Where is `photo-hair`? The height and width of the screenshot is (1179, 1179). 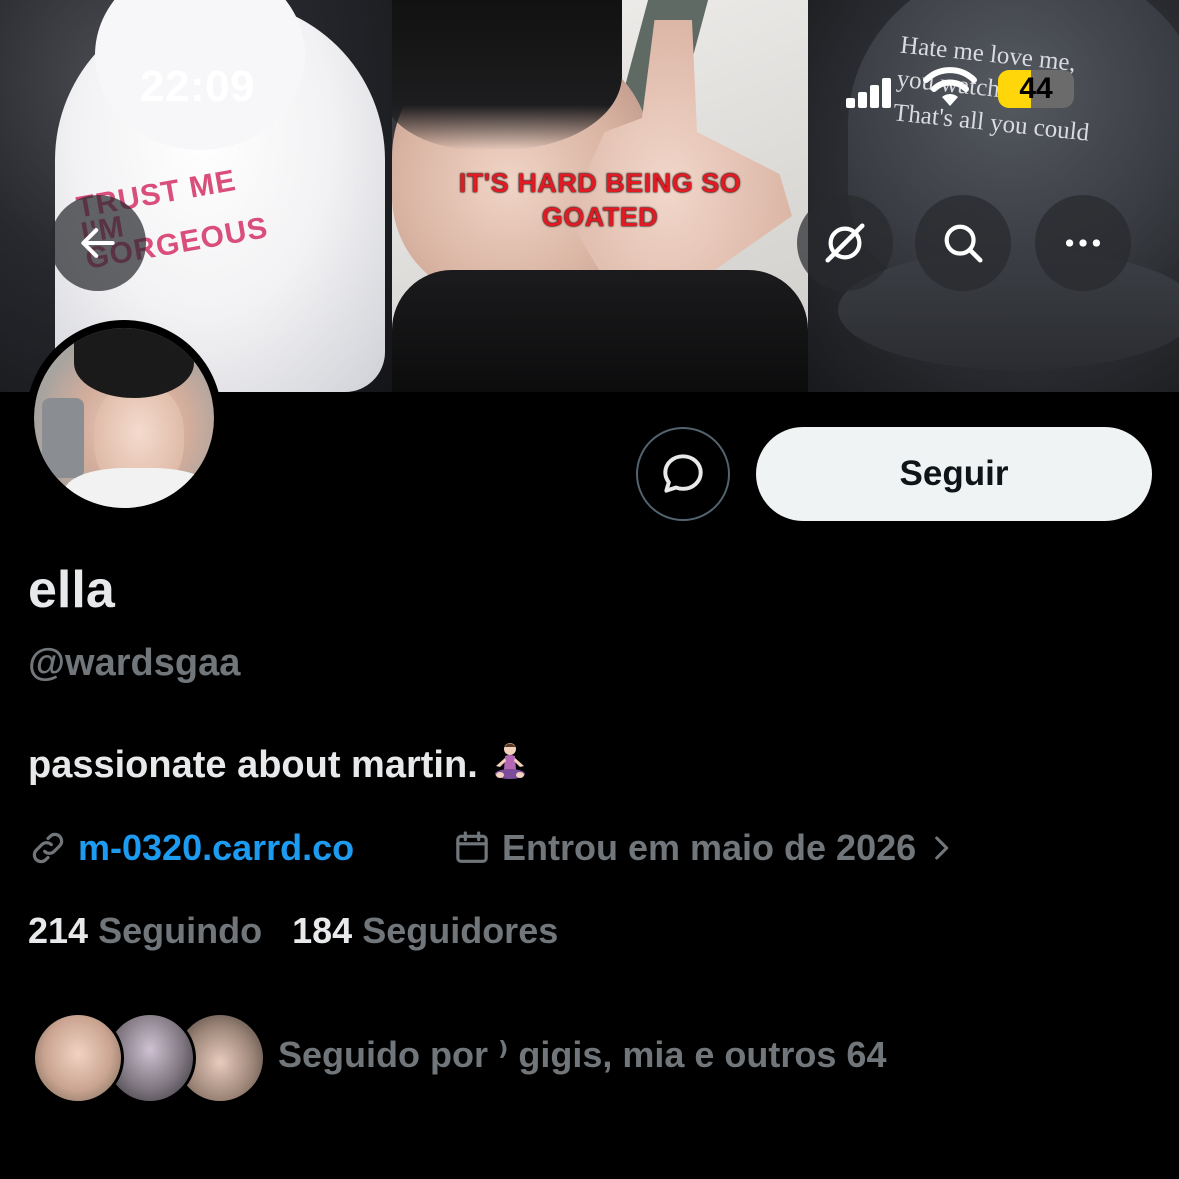
photo-hair is located at coordinates (507, 75).